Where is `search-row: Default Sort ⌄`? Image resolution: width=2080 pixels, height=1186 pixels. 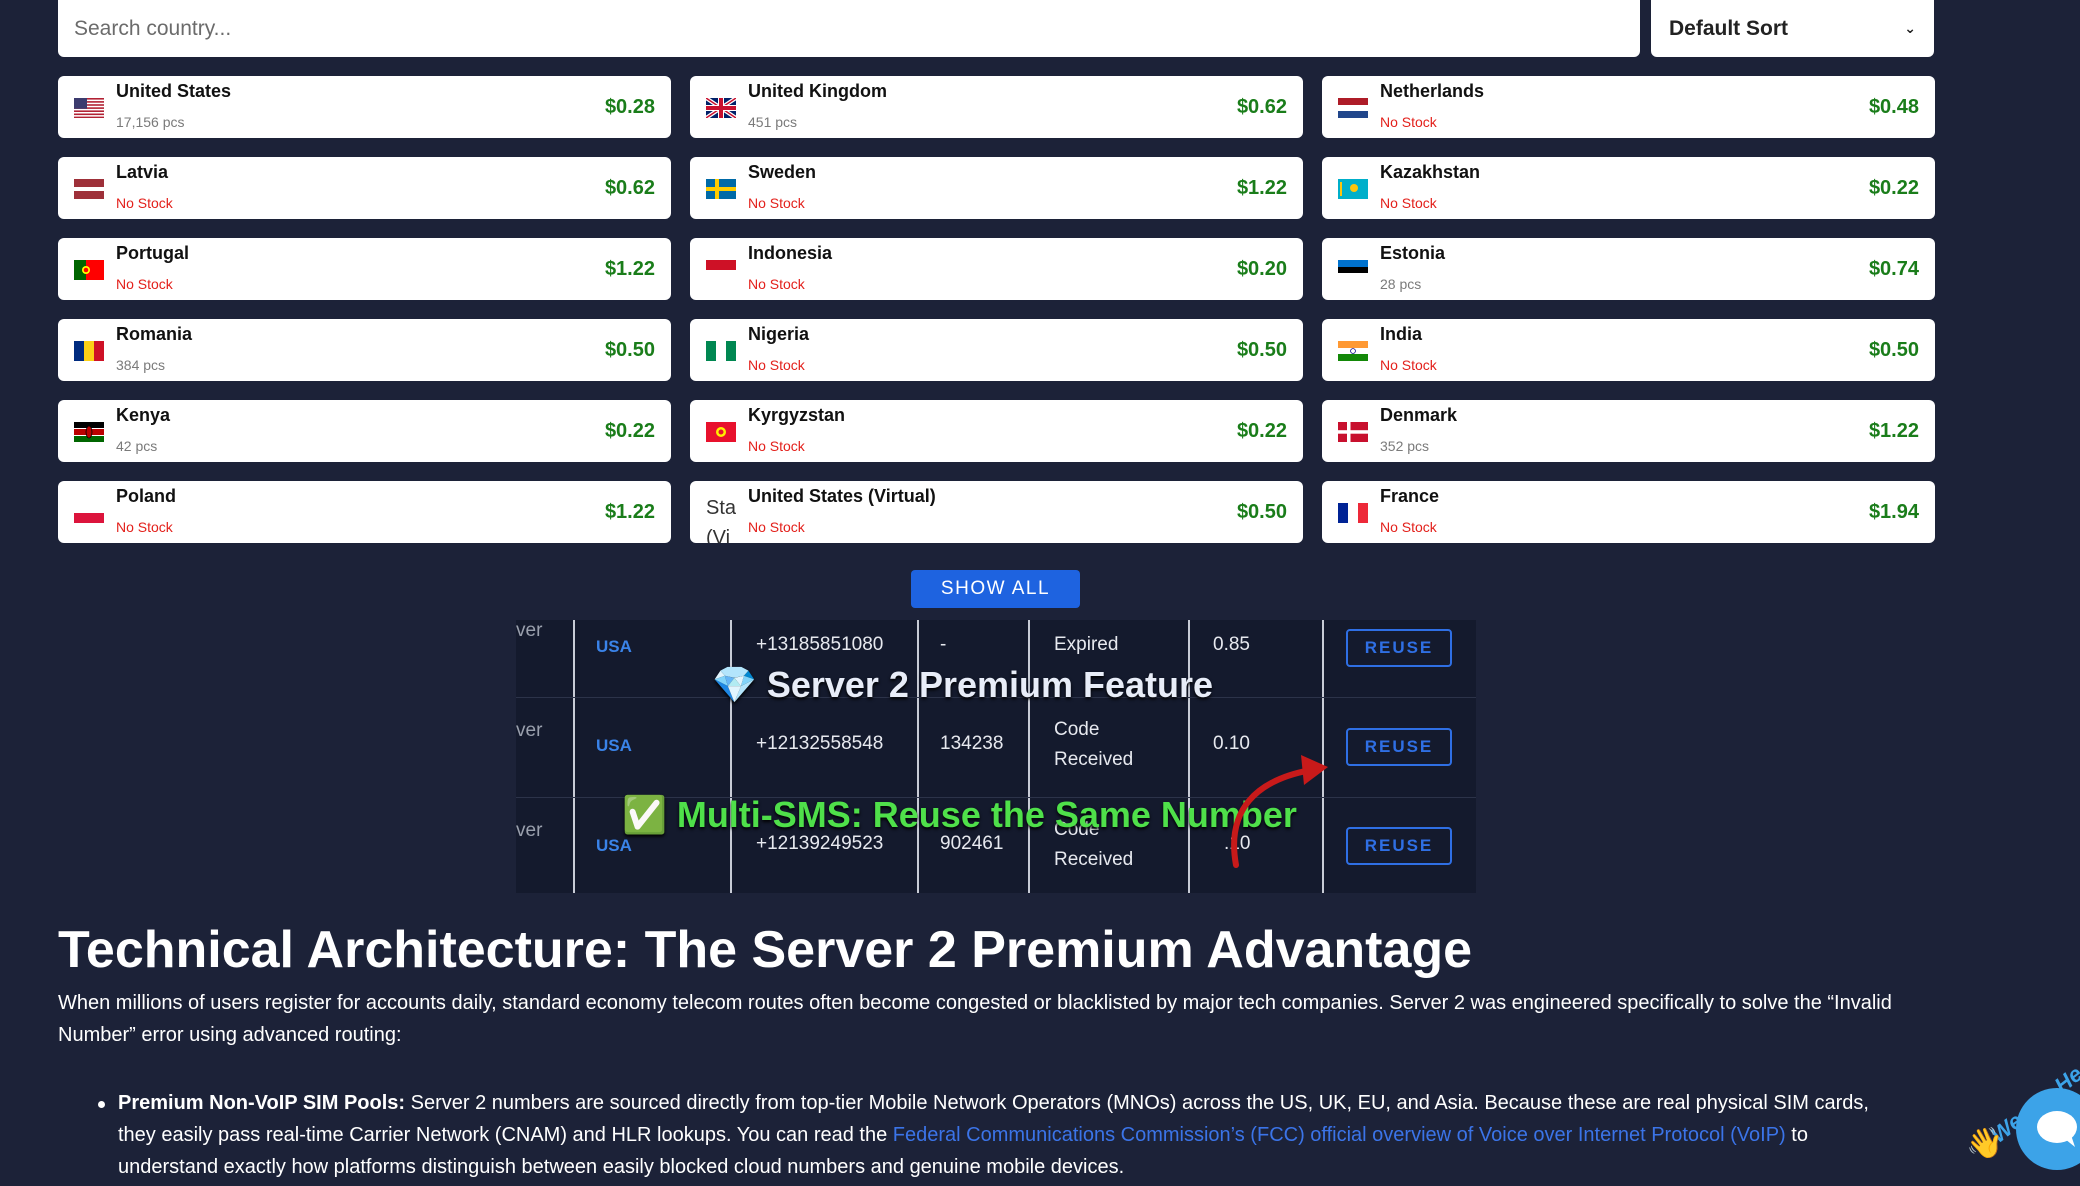
search-row: Default Sort ⌄ is located at coordinates (996, 28).